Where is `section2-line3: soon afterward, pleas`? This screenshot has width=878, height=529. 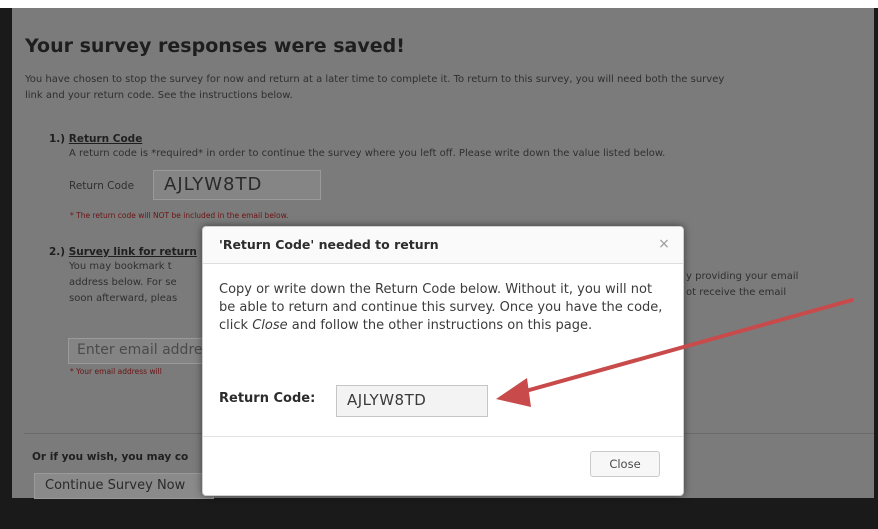
section2-line3: soon afterward, pleas is located at coordinates (123, 298).